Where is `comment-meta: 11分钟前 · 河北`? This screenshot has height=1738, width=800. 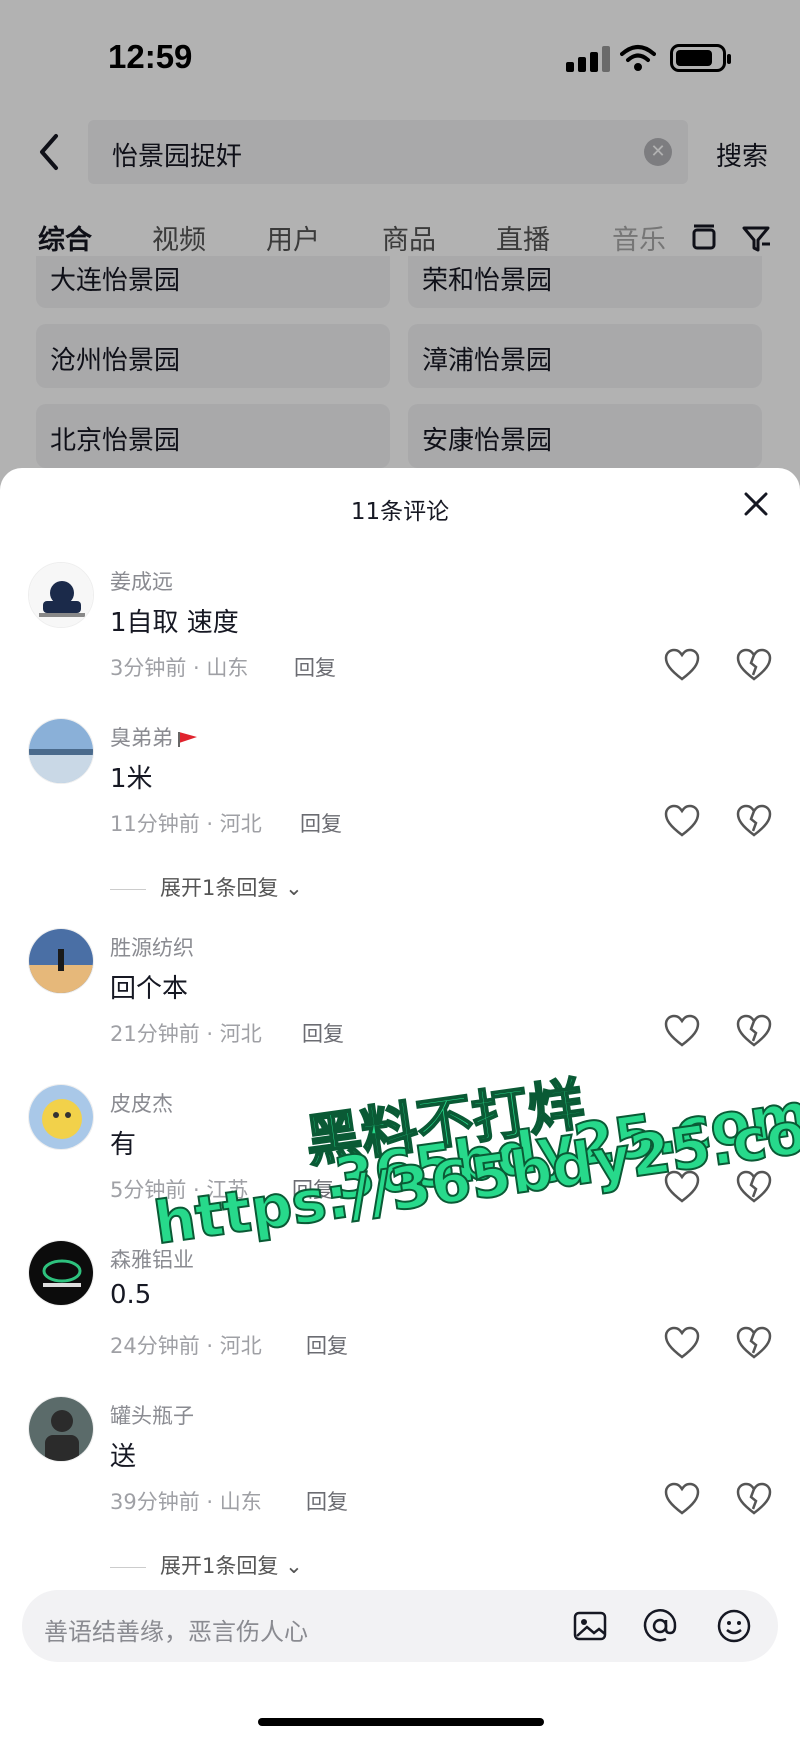
comment-meta: 11分钟前 · 河北 is located at coordinates (186, 824).